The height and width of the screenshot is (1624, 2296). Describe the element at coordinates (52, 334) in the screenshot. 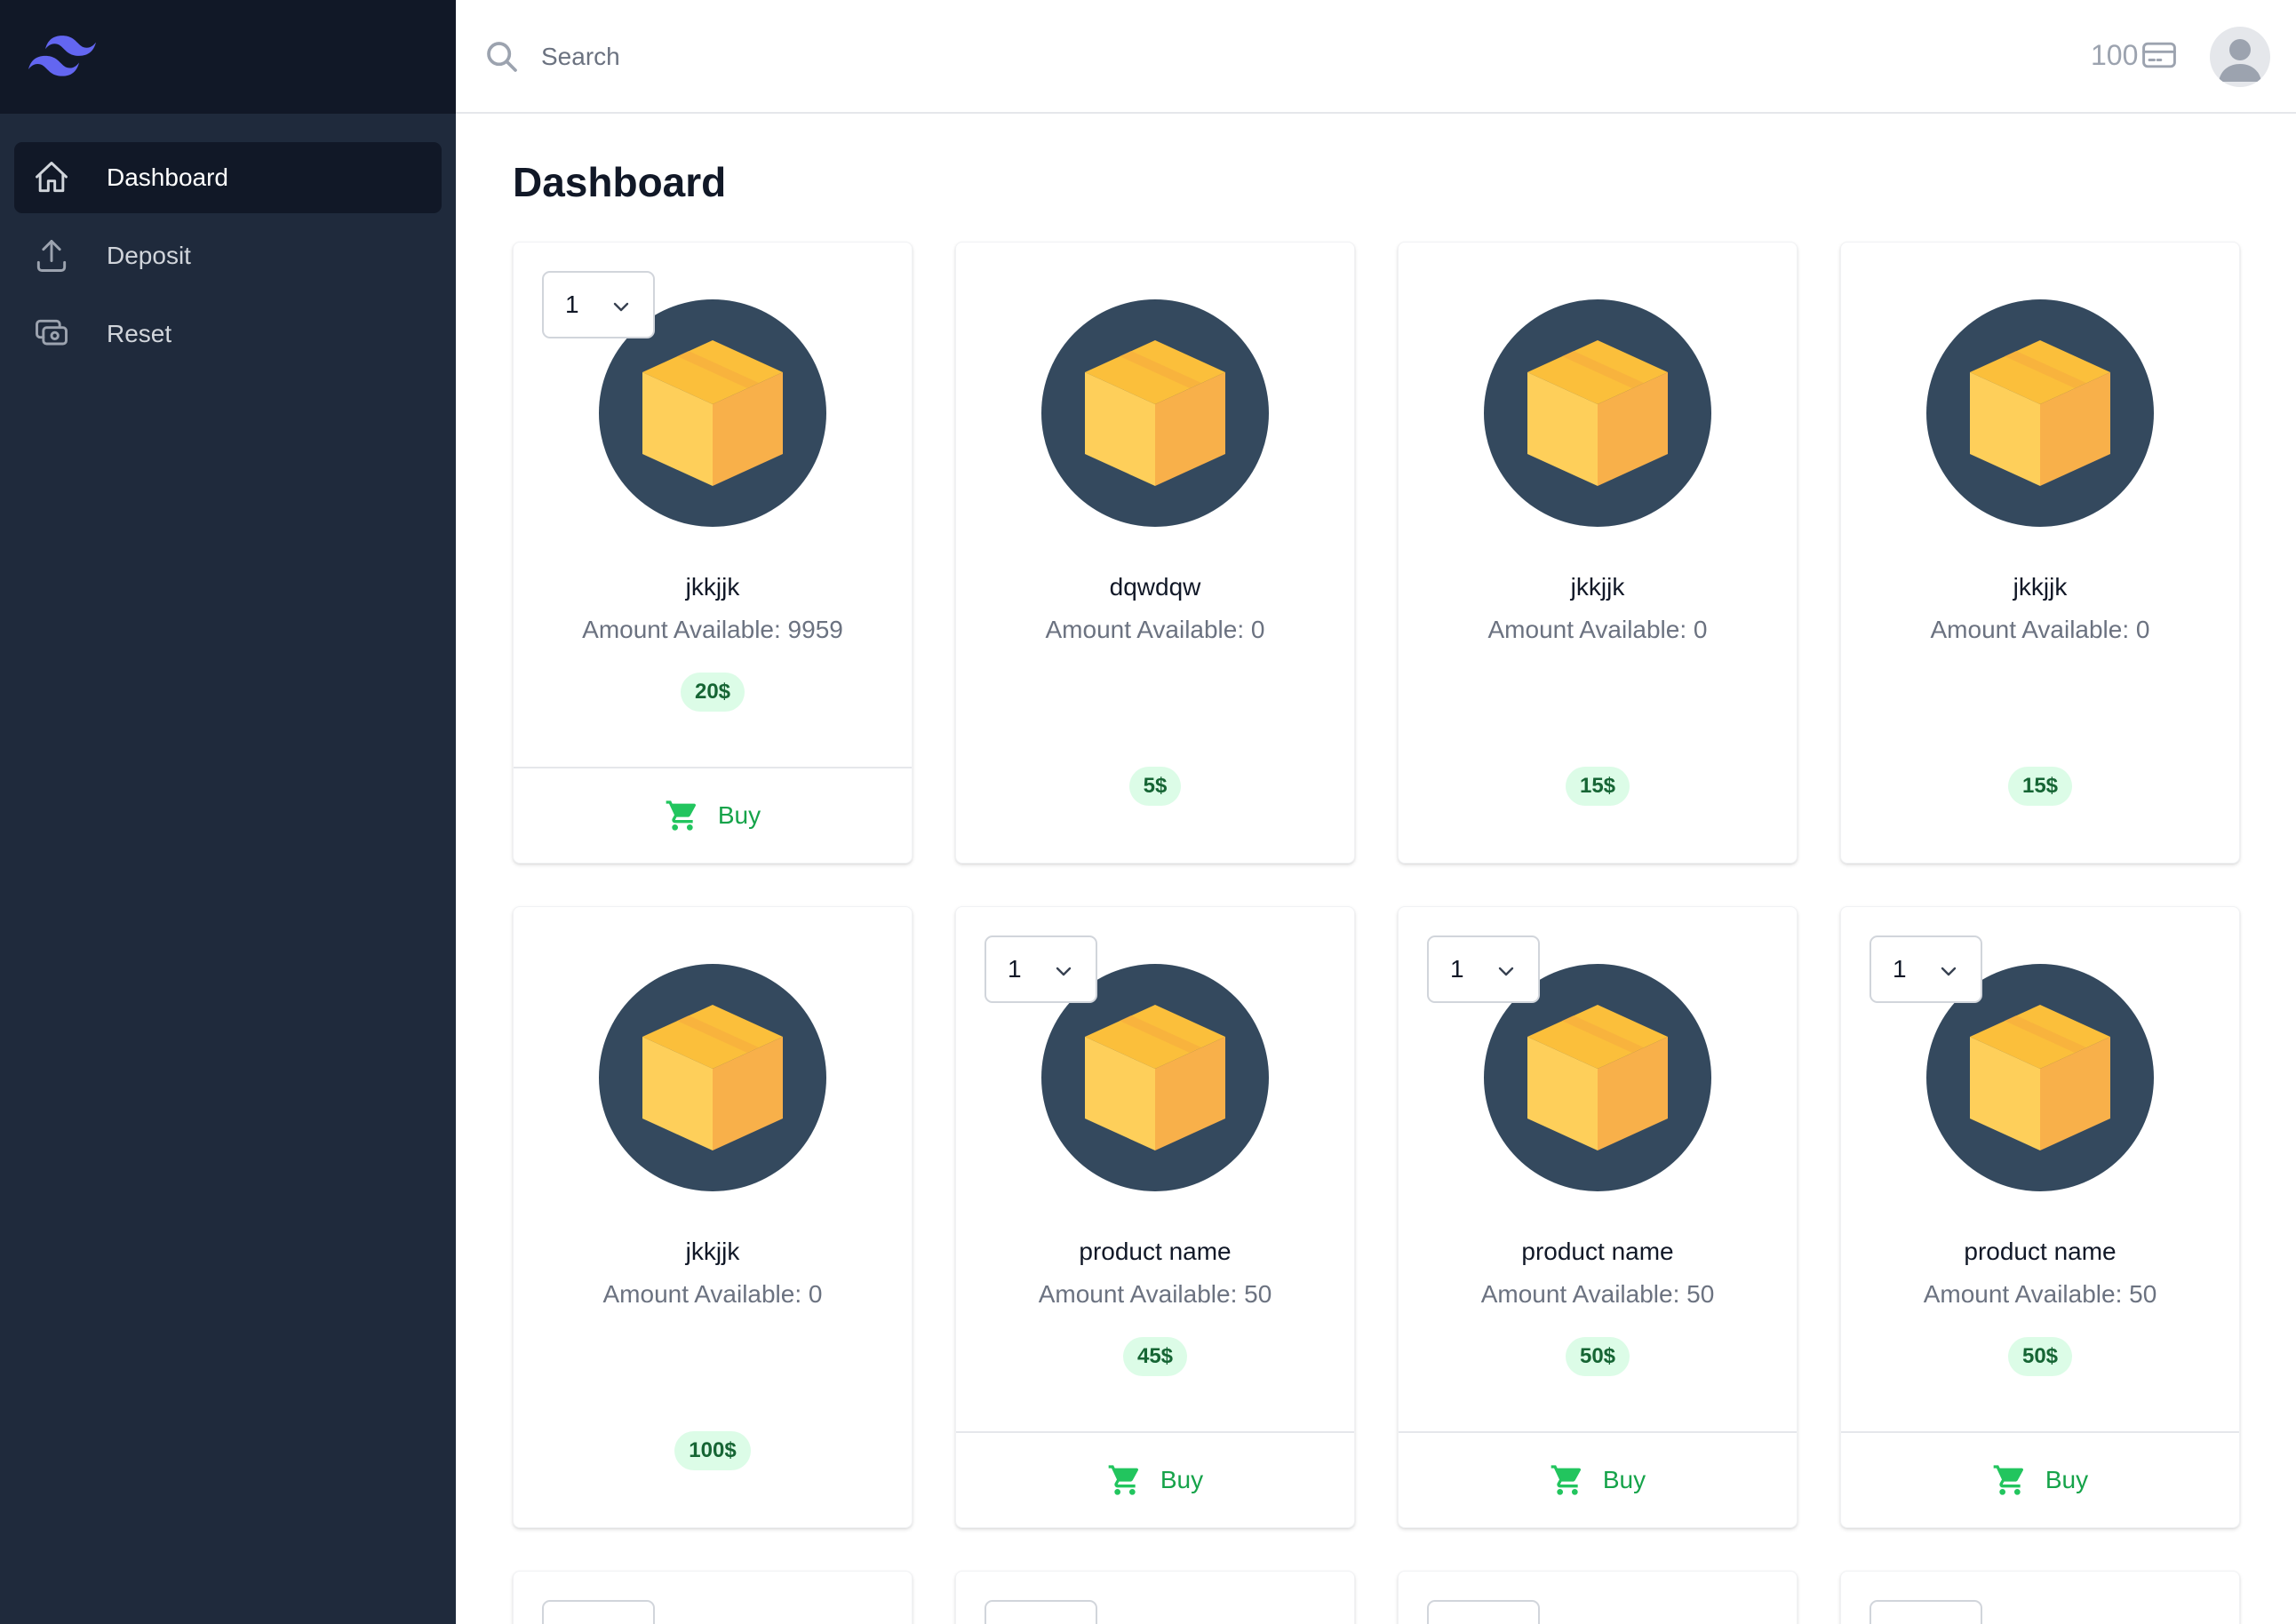

I see `cash-icon` at that location.